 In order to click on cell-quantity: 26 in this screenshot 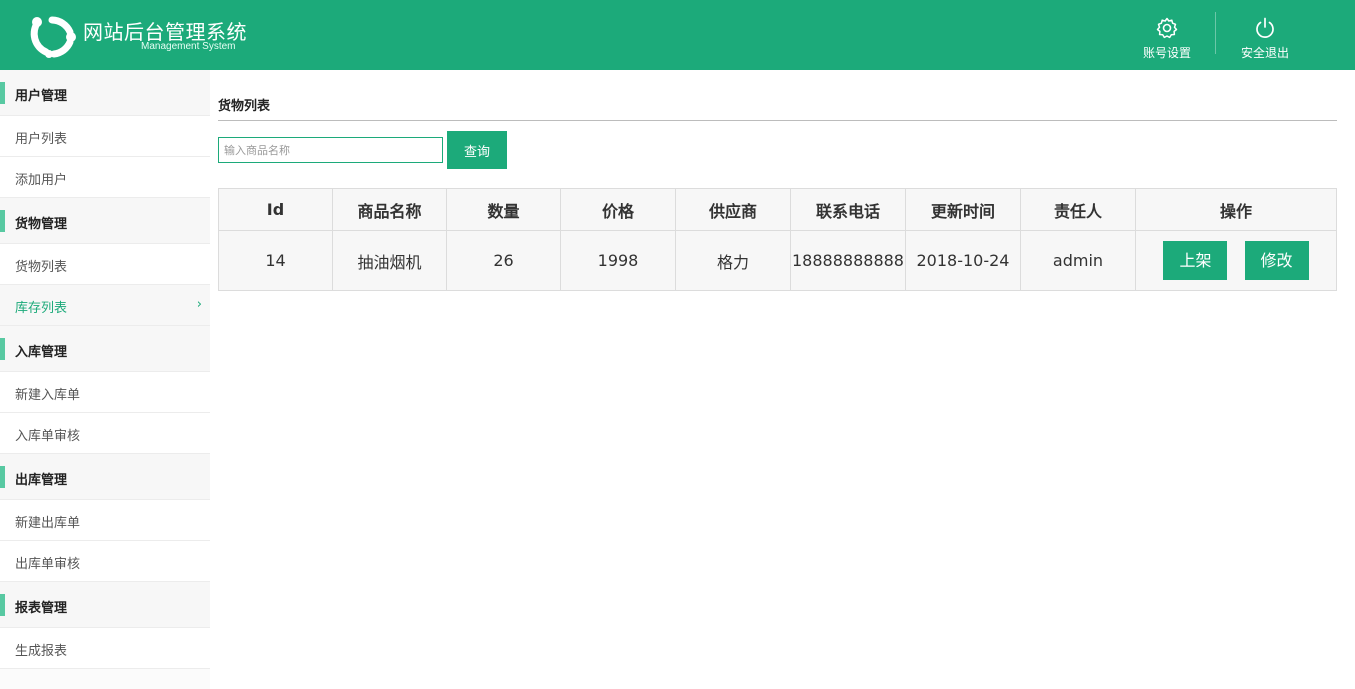, I will do `click(503, 260)`.